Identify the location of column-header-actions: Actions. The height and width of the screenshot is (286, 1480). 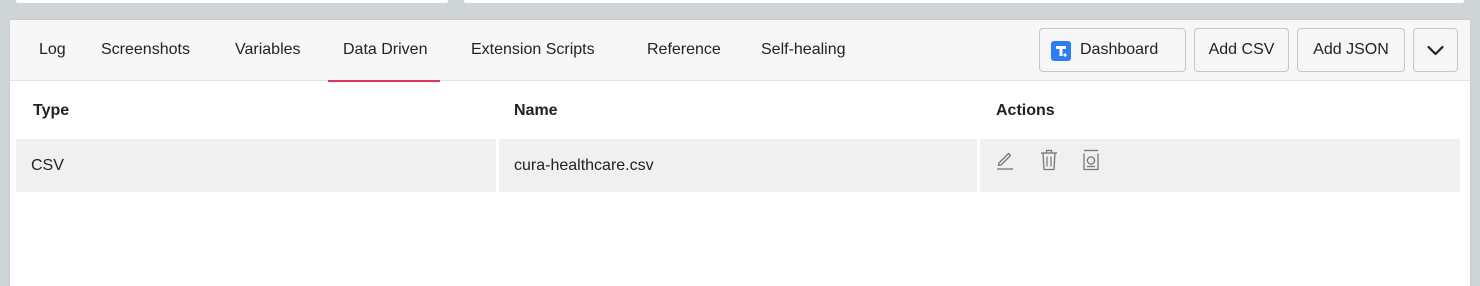
(1025, 110).